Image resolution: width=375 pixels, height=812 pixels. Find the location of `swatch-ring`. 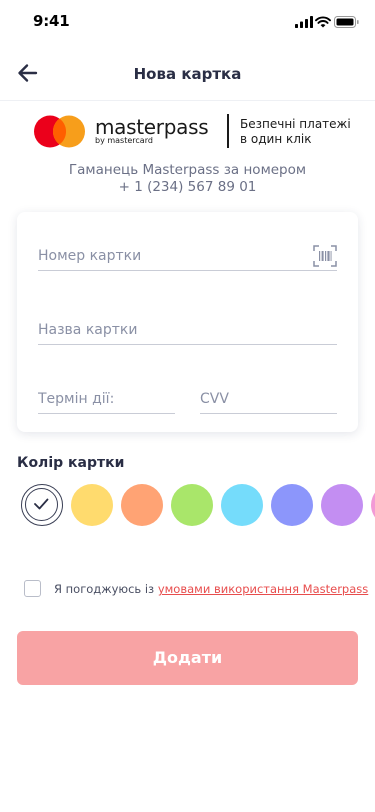

swatch-ring is located at coordinates (41, 504).